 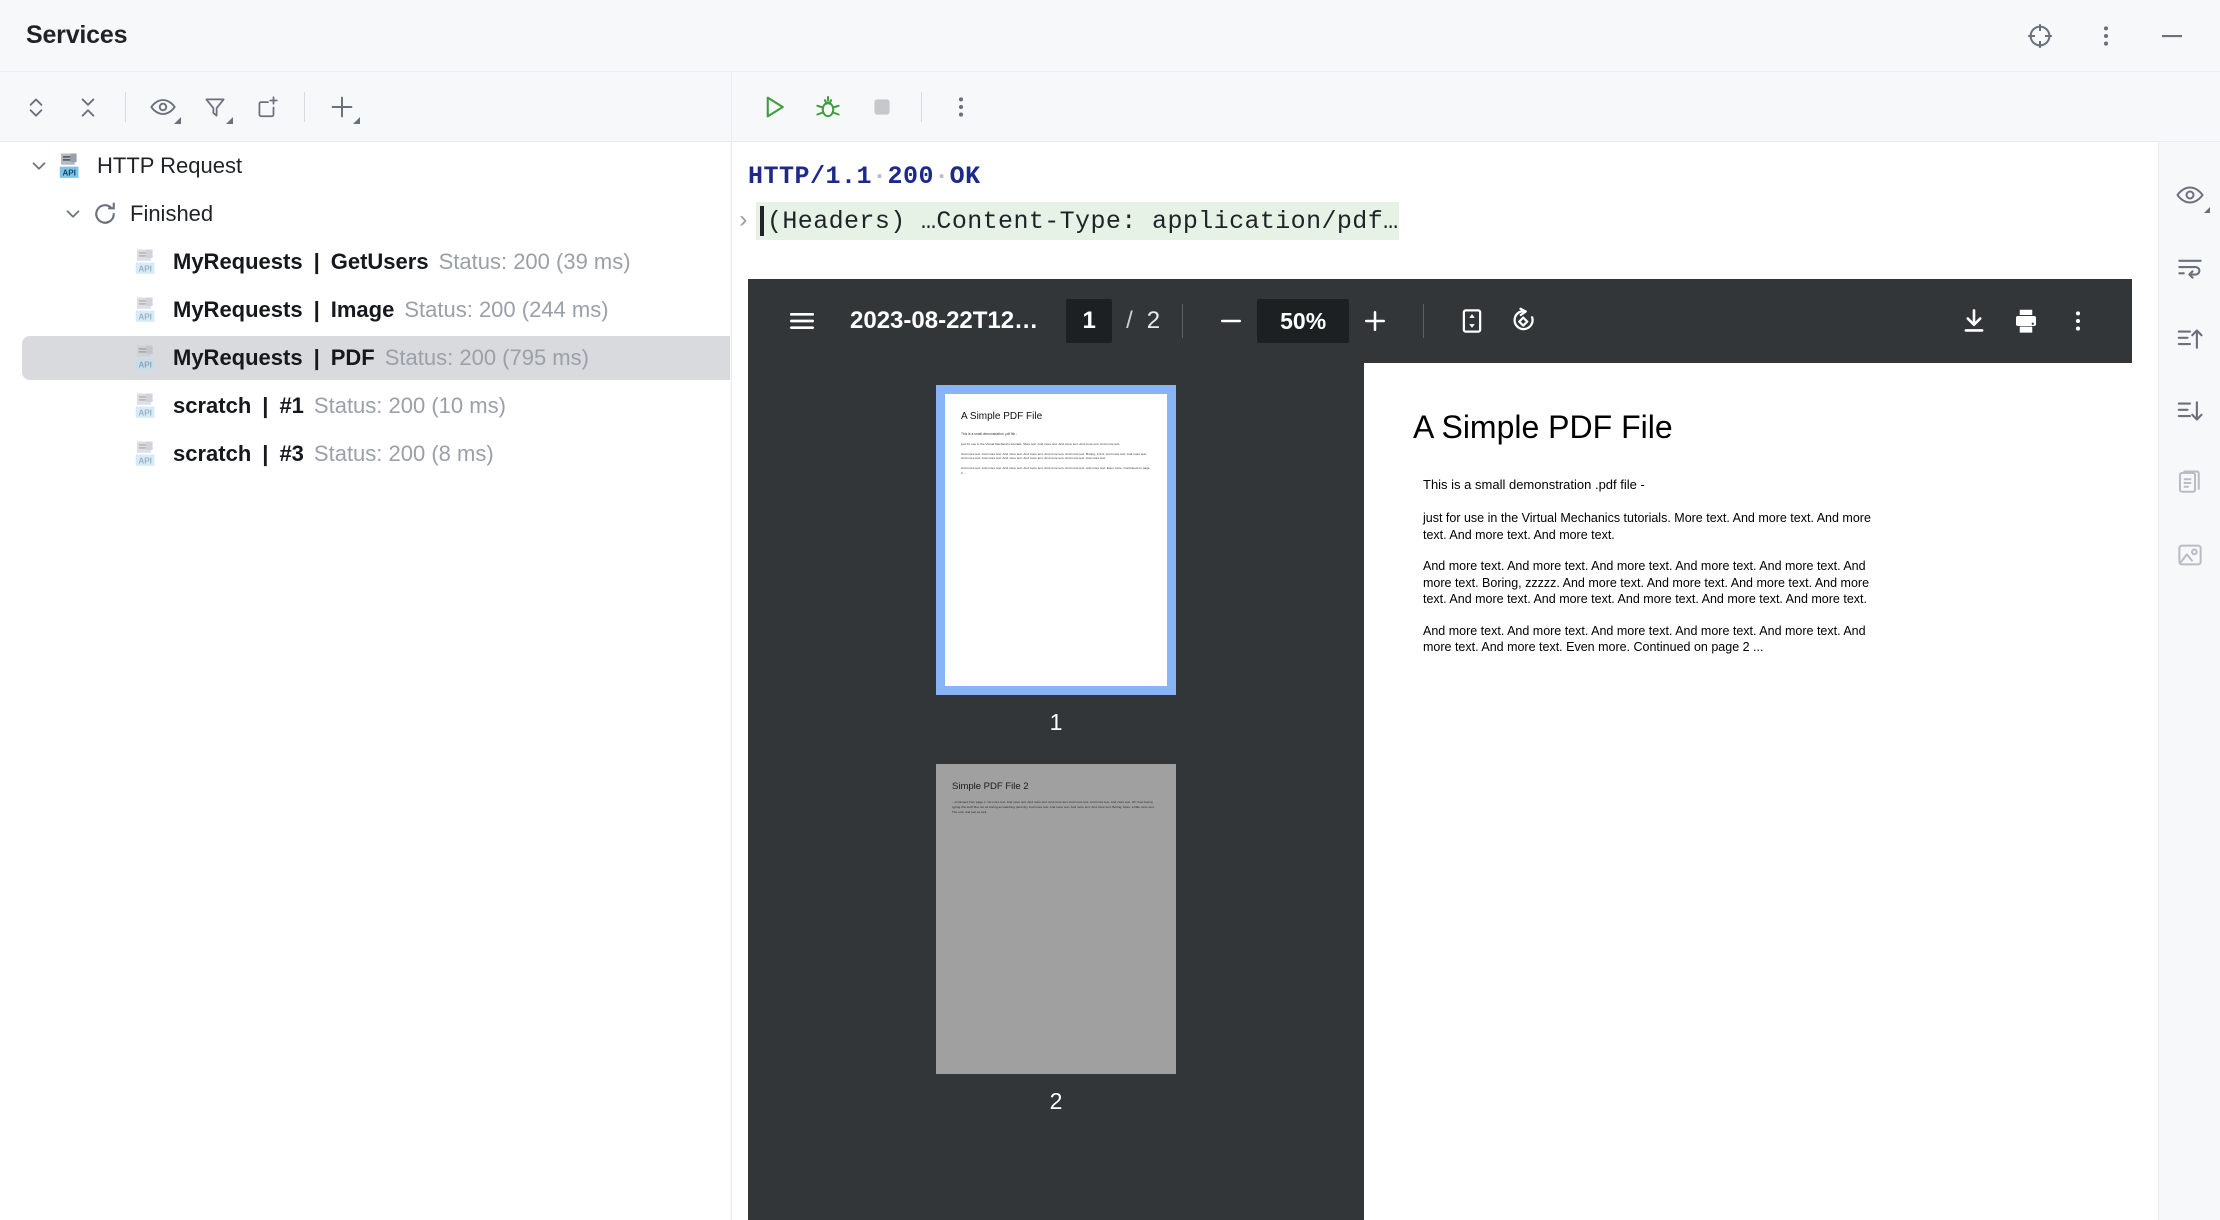 What do you see at coordinates (2190, 195) in the screenshot?
I see `preview-eye-icon` at bounding box center [2190, 195].